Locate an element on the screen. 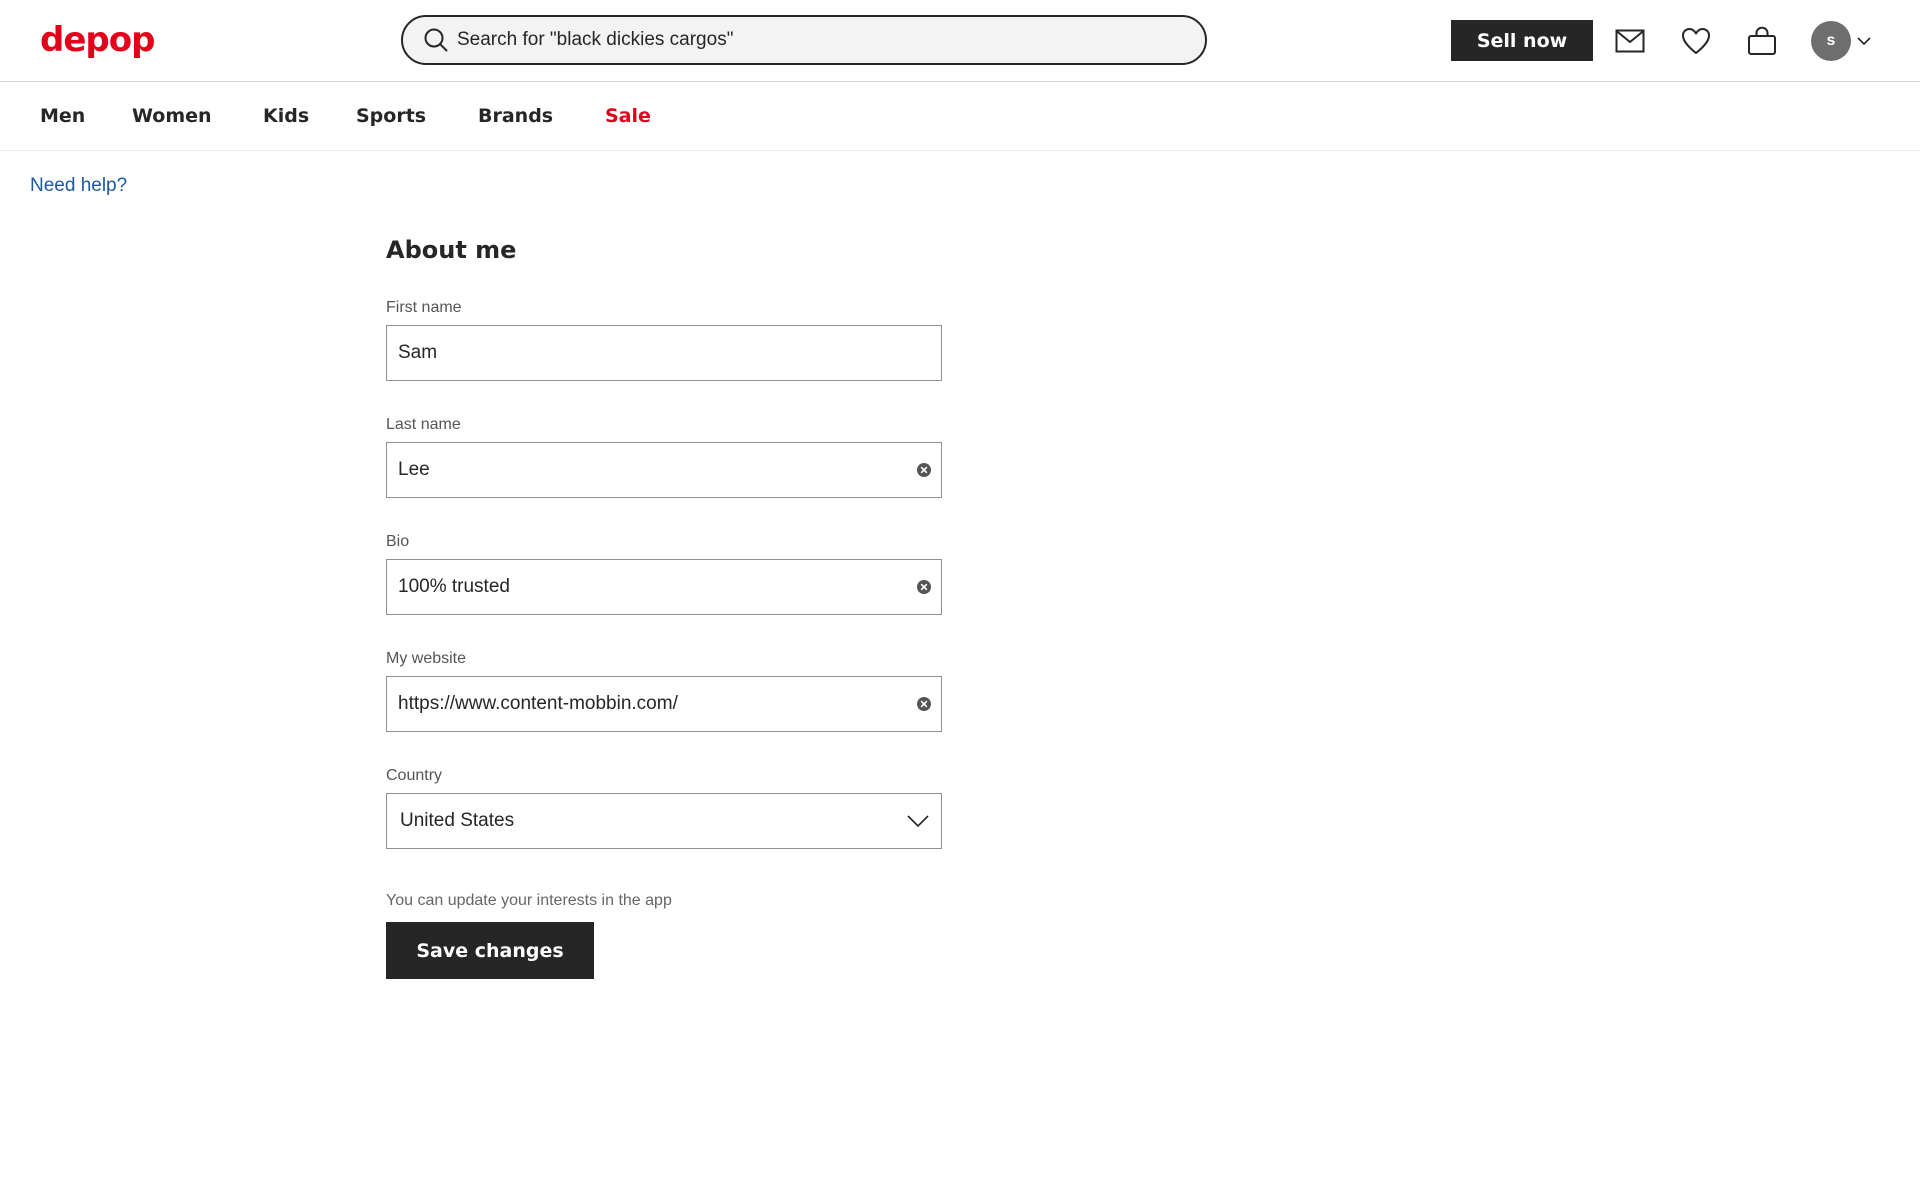  category-nav: Men Women Kids Sports Brands Sale is located at coordinates (960, 117).